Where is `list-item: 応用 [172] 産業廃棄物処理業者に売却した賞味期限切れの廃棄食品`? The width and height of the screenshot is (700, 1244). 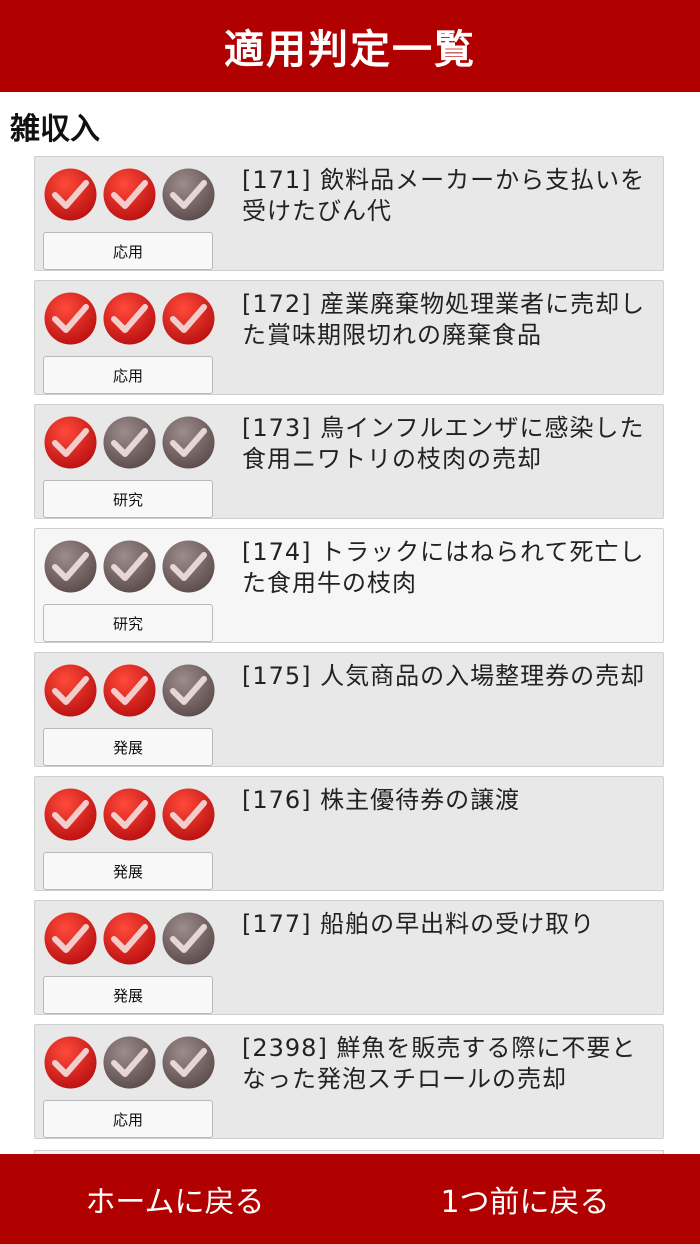
list-item: 応用 [172] 産業廃棄物処理業者に売却した賞味期限切れの廃棄食品 is located at coordinates (349, 337).